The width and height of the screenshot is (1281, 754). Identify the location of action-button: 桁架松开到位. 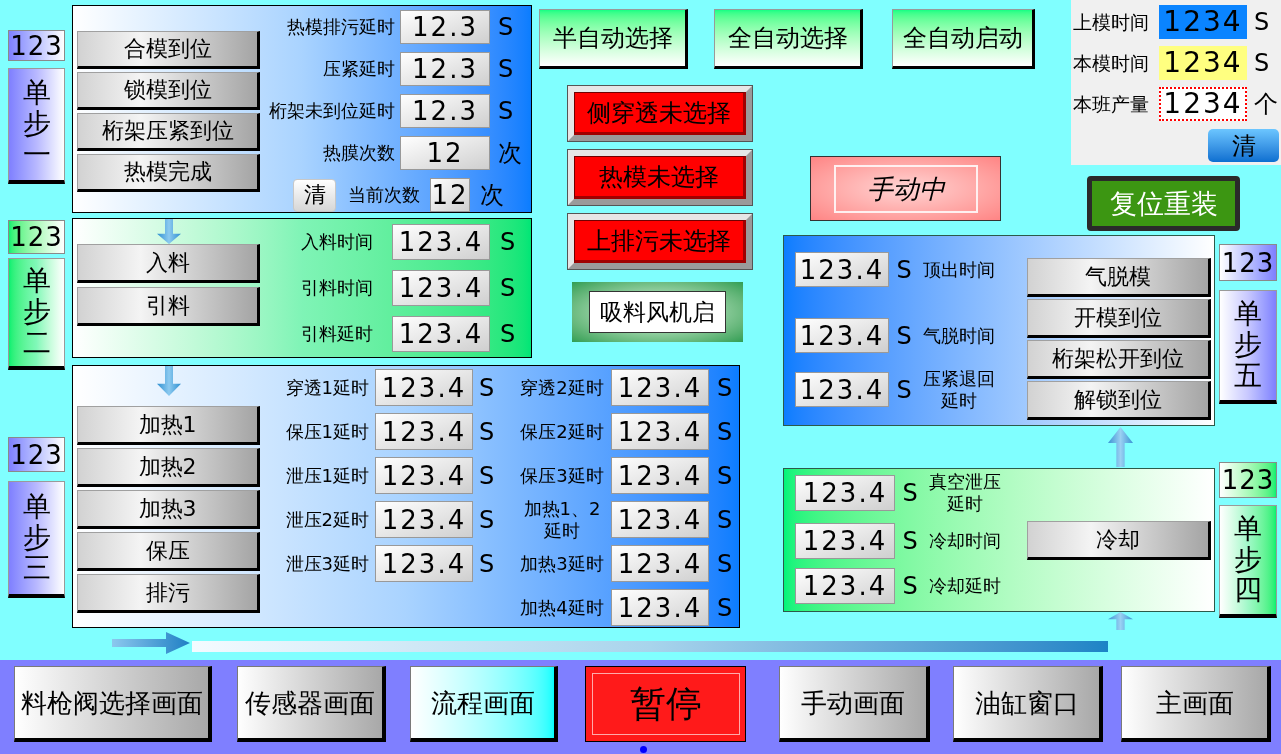
(1119, 359).